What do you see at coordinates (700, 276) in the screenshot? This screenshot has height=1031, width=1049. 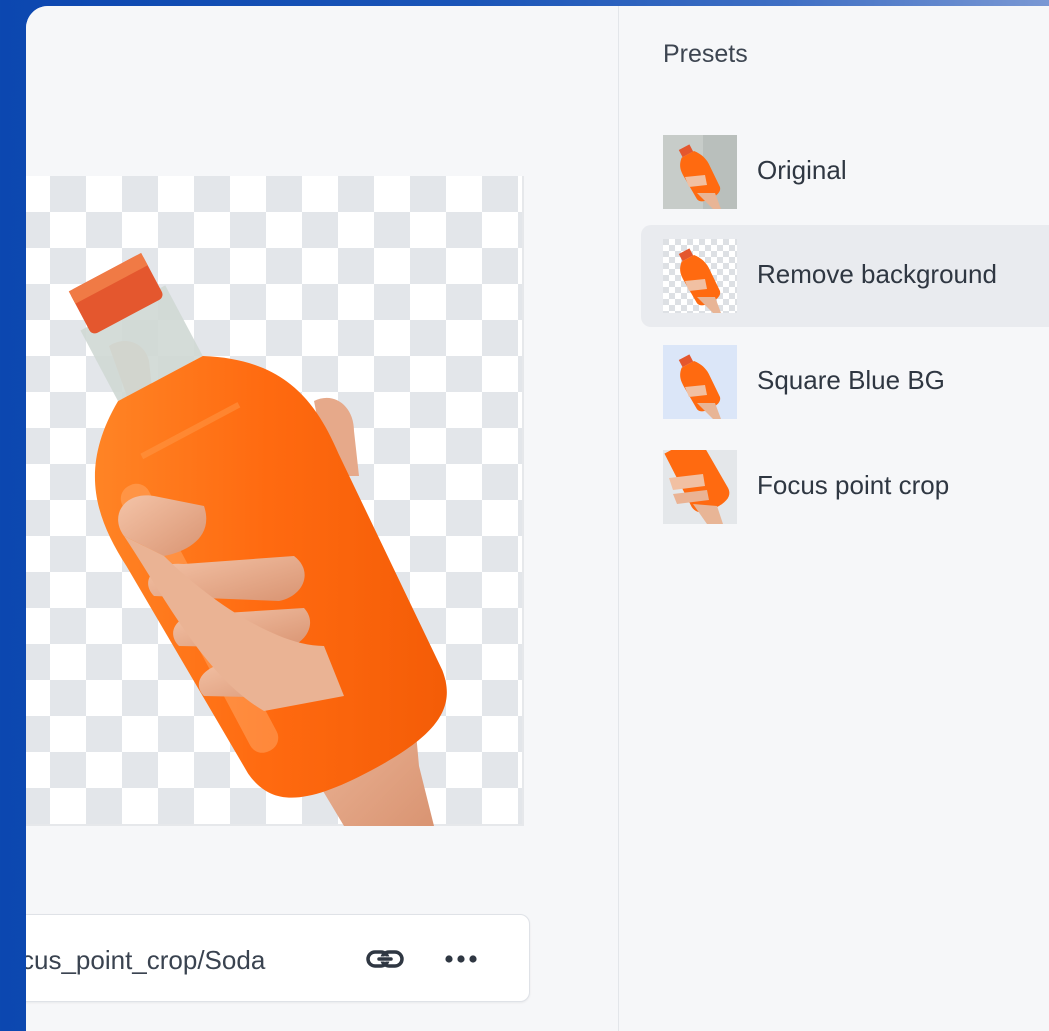 I see `preset-thumbnail-remove-background` at bounding box center [700, 276].